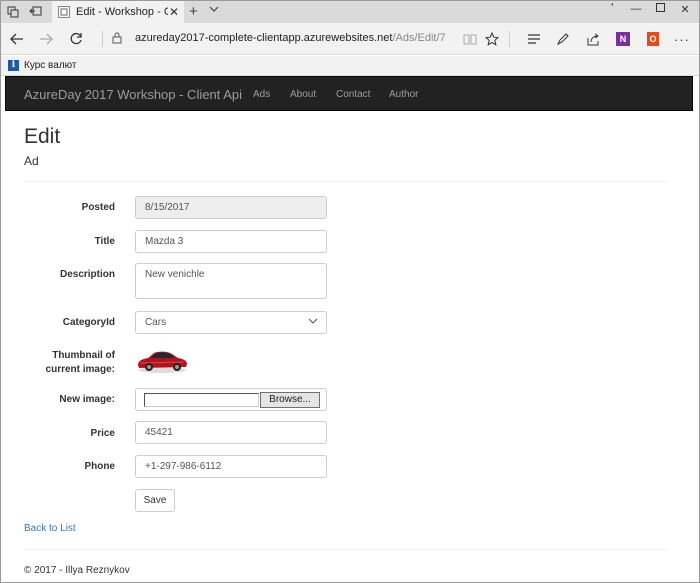  I want to click on back-arrow-icon, so click(17, 39).